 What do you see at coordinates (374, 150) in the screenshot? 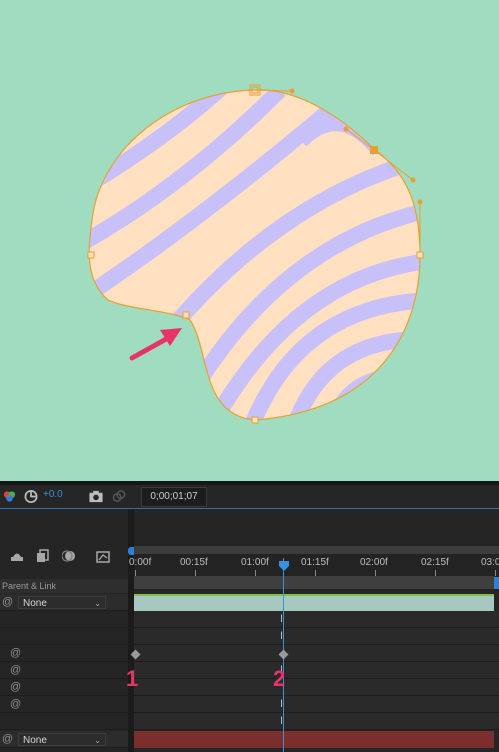
I see `vertex-selected` at bounding box center [374, 150].